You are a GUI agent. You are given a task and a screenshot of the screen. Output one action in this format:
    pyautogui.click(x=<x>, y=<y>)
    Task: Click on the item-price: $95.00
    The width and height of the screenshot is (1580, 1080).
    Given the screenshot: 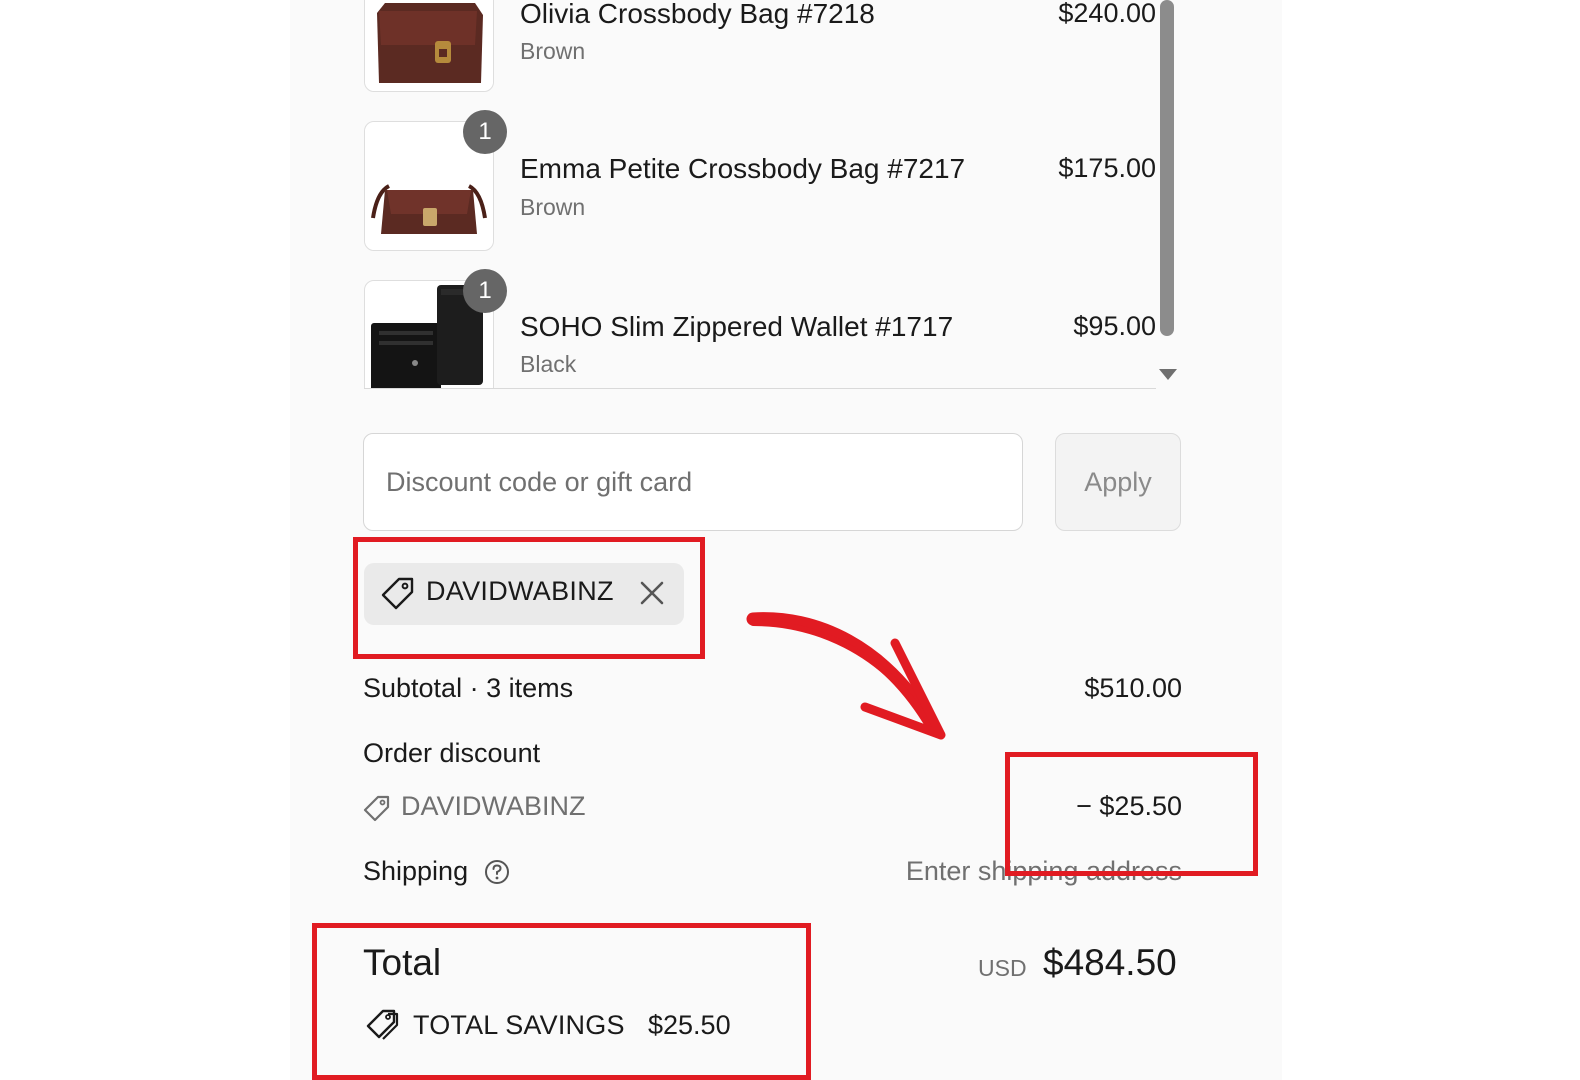 What is the action you would take?
    pyautogui.click(x=1114, y=326)
    